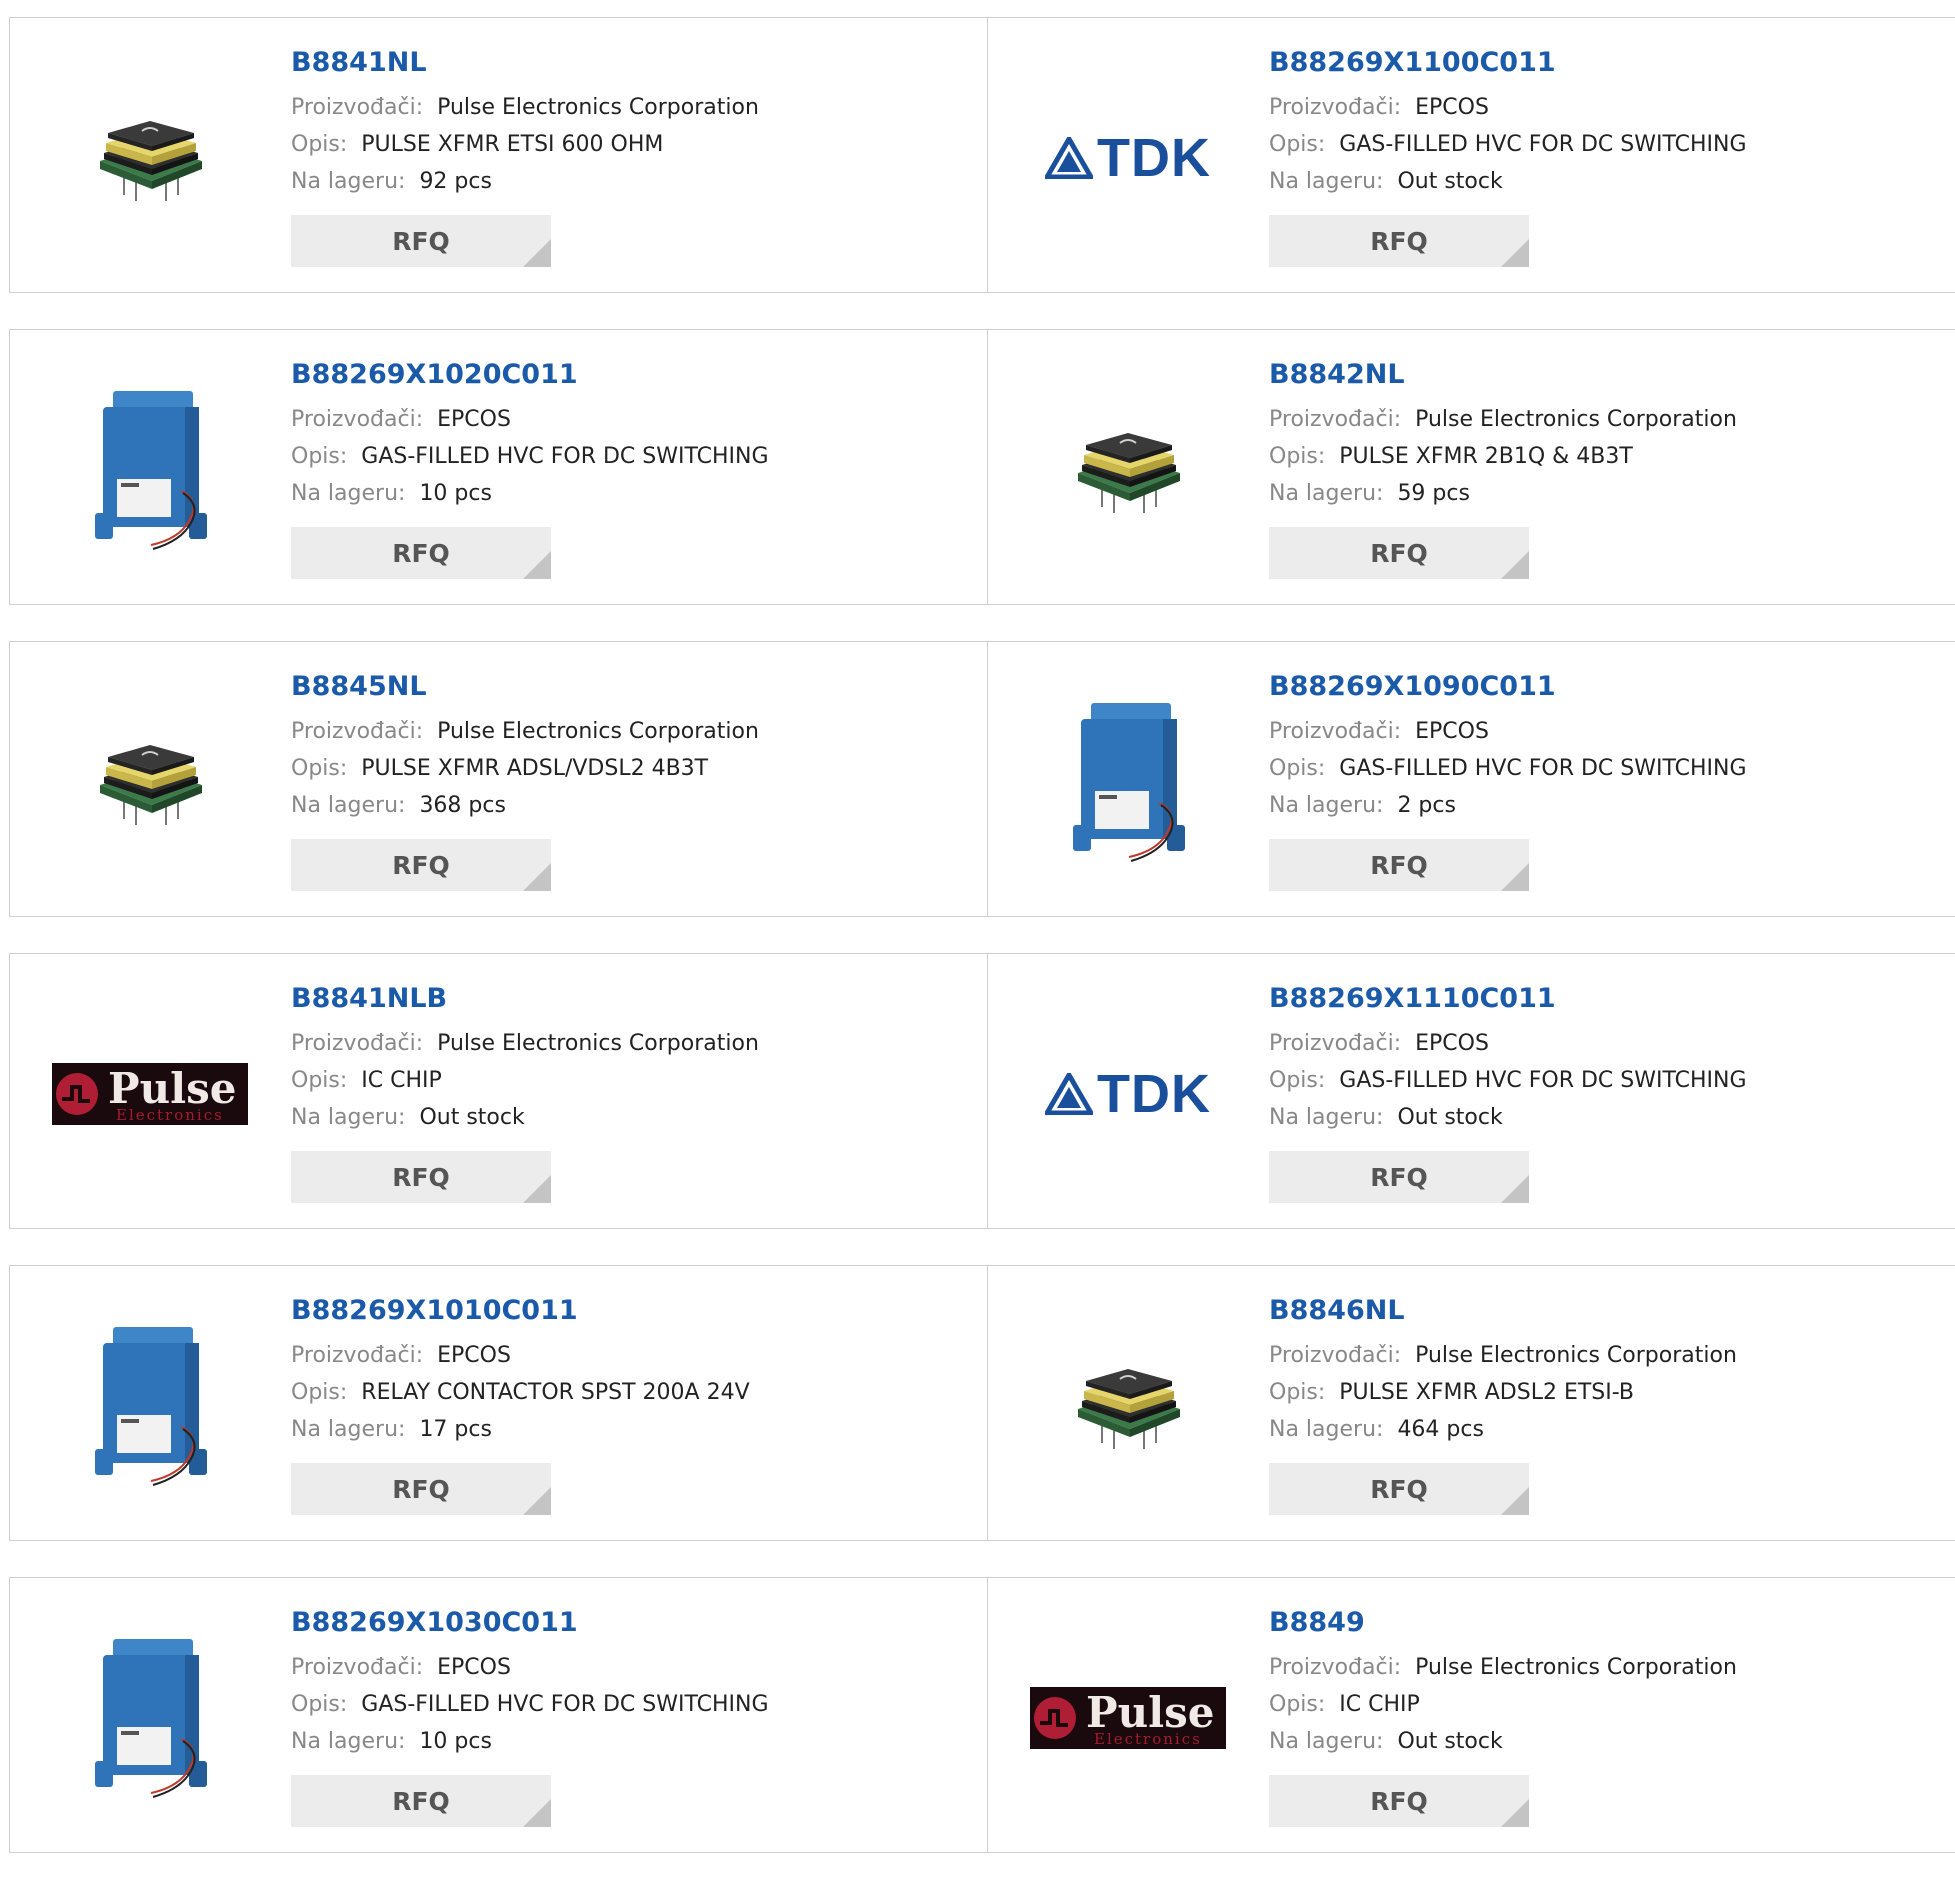 The image size is (1955, 1889). I want to click on part-number-link: B8842NL, so click(1503, 375).